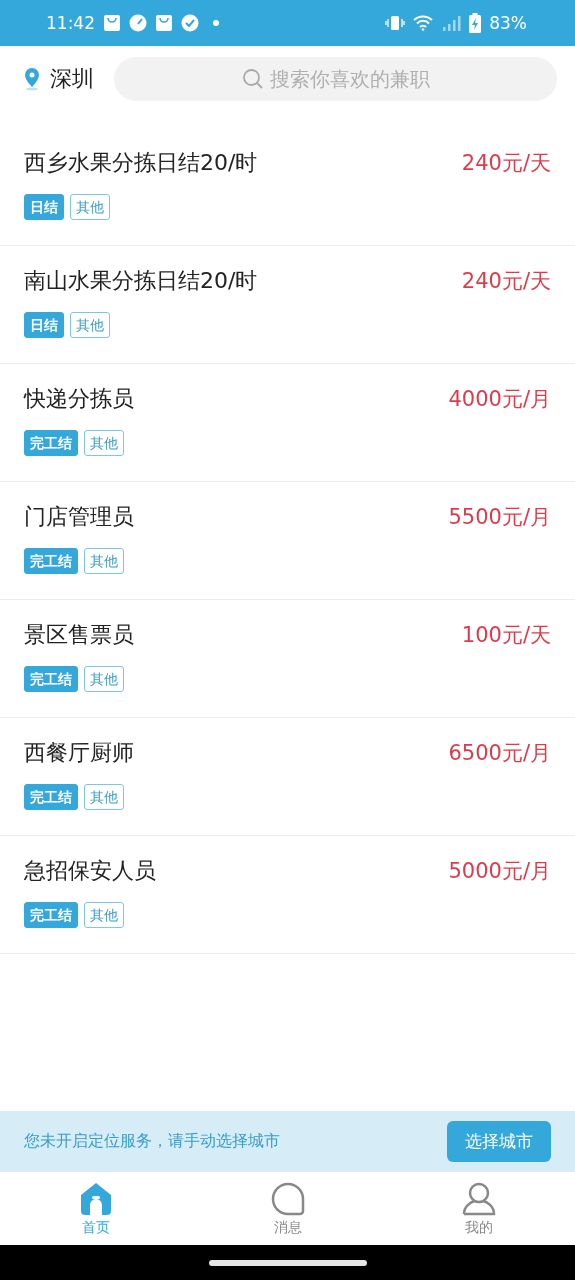 This screenshot has width=575, height=1280. I want to click on job-salary: 4000元/月, so click(499, 399).